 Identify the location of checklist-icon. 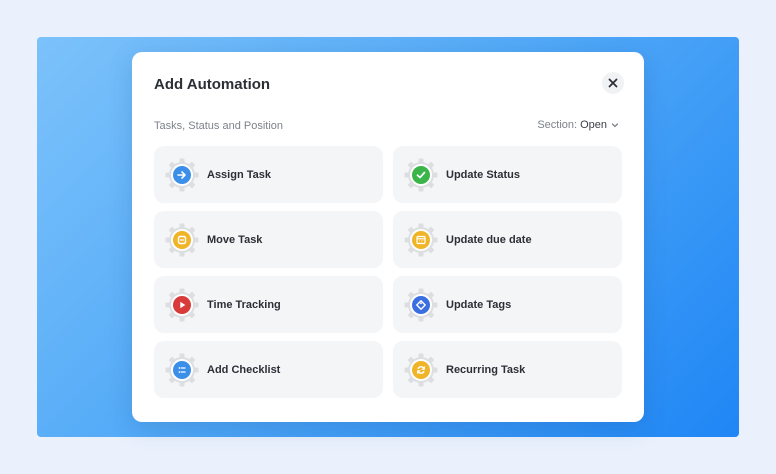
(182, 369).